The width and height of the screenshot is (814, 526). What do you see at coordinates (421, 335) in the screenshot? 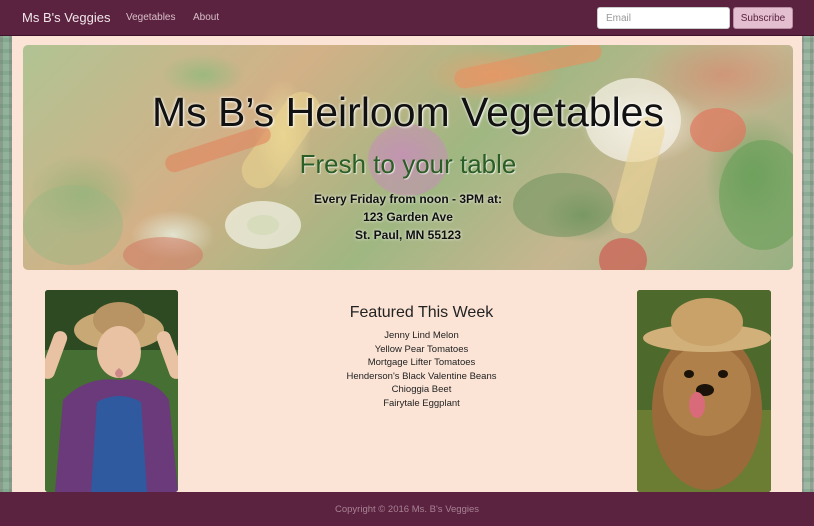
I see `featured-item: Jenny Lind Melon` at bounding box center [421, 335].